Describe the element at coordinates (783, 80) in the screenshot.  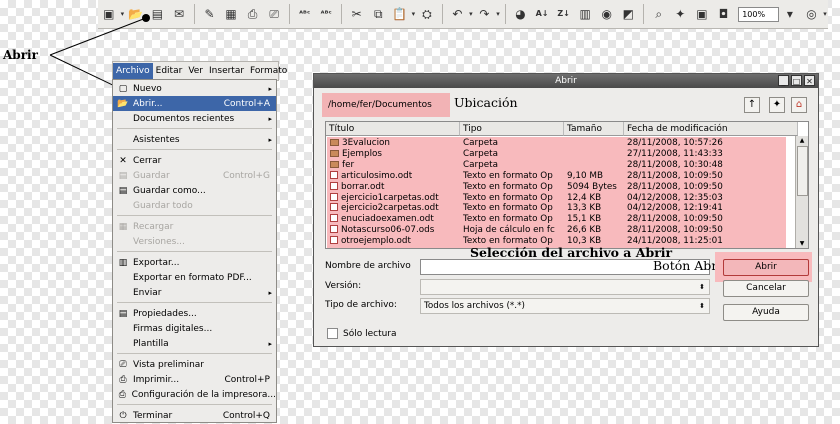
I see `minimize-icon: _` at that location.